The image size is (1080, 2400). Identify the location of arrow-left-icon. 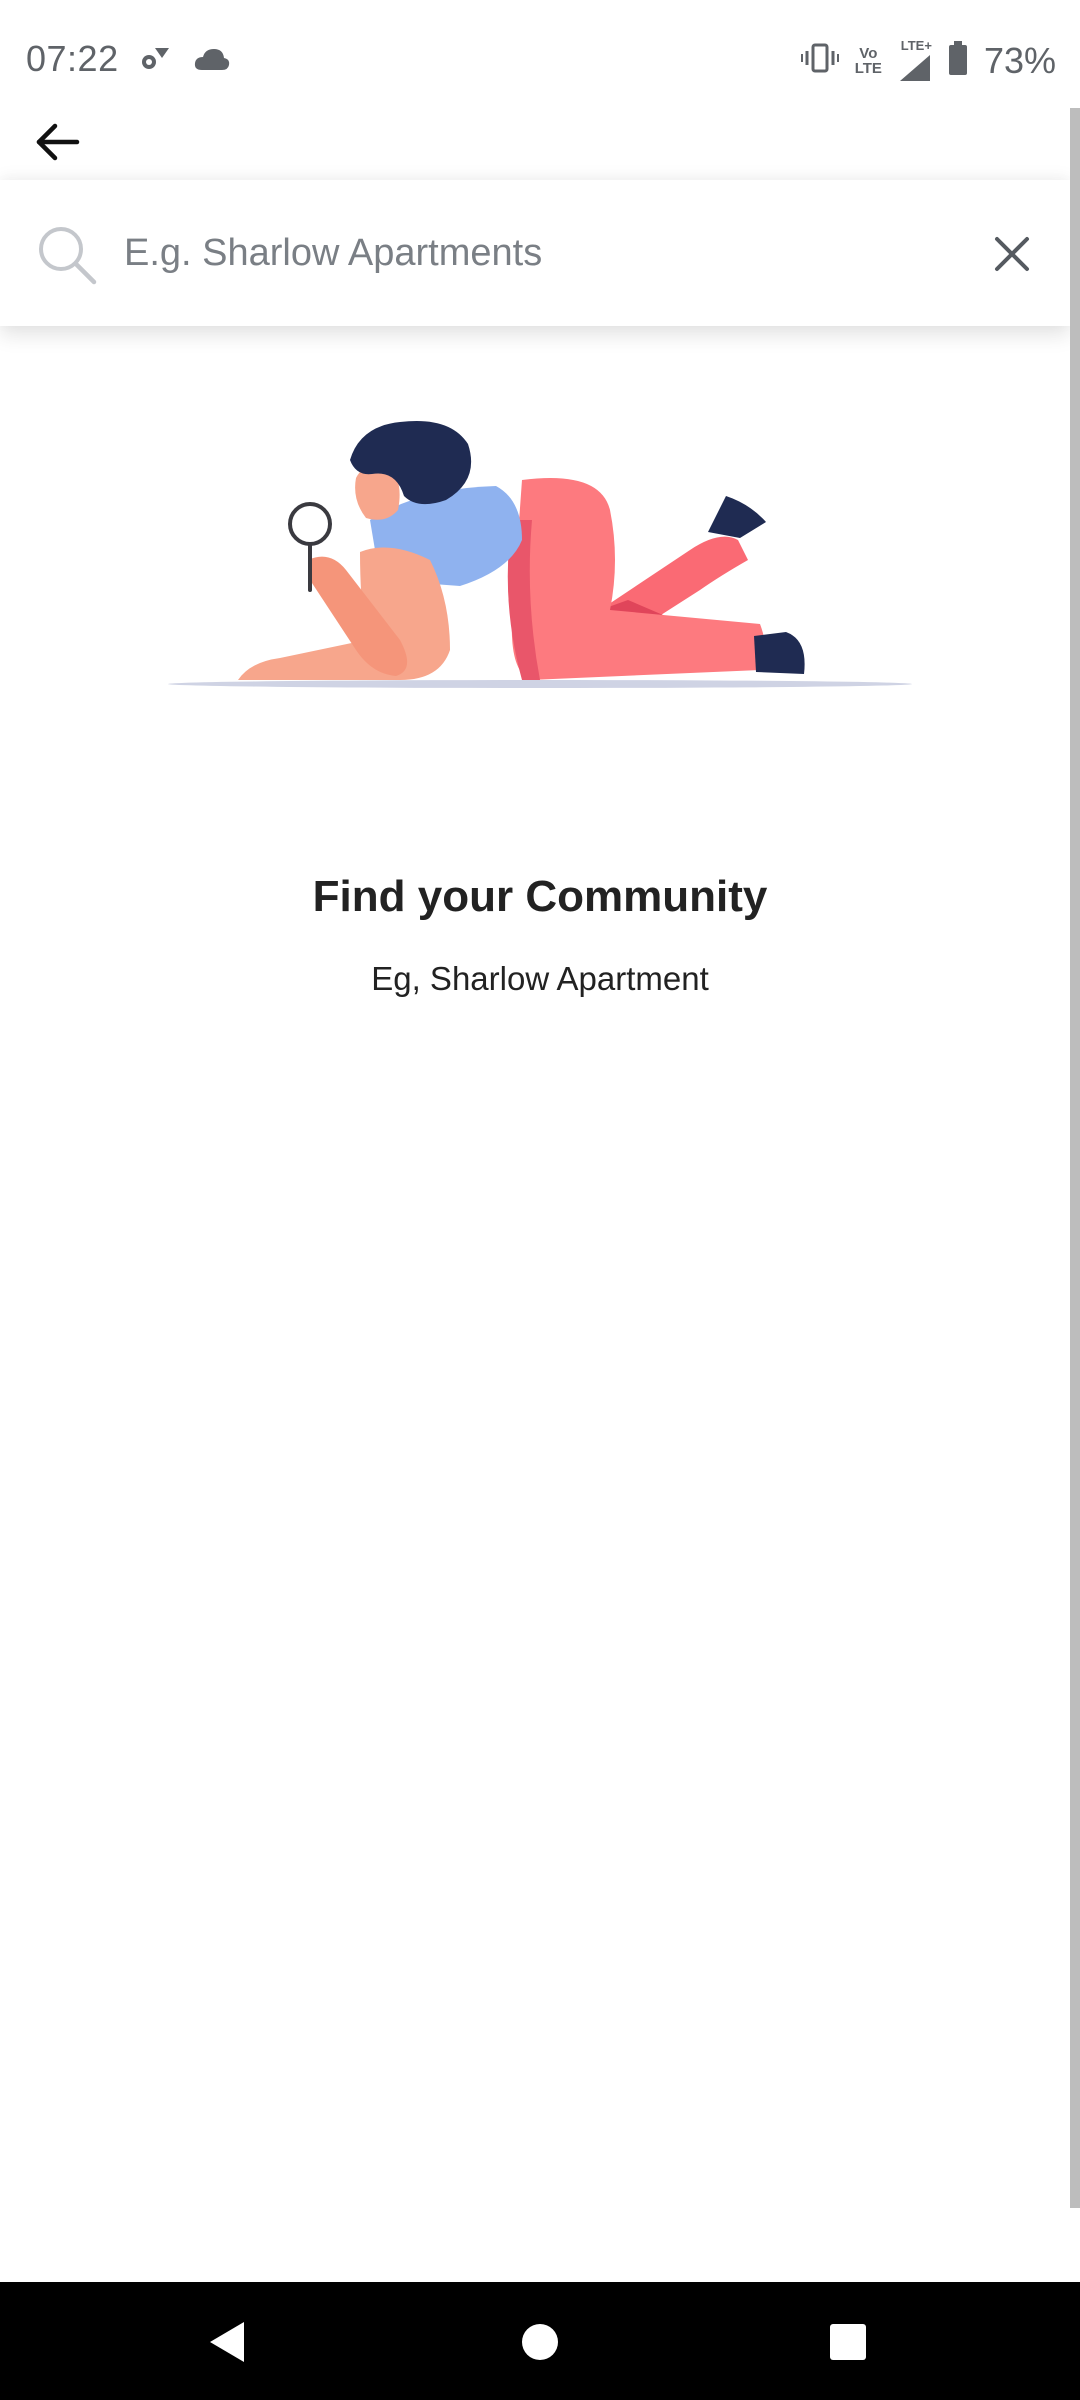
(58, 142).